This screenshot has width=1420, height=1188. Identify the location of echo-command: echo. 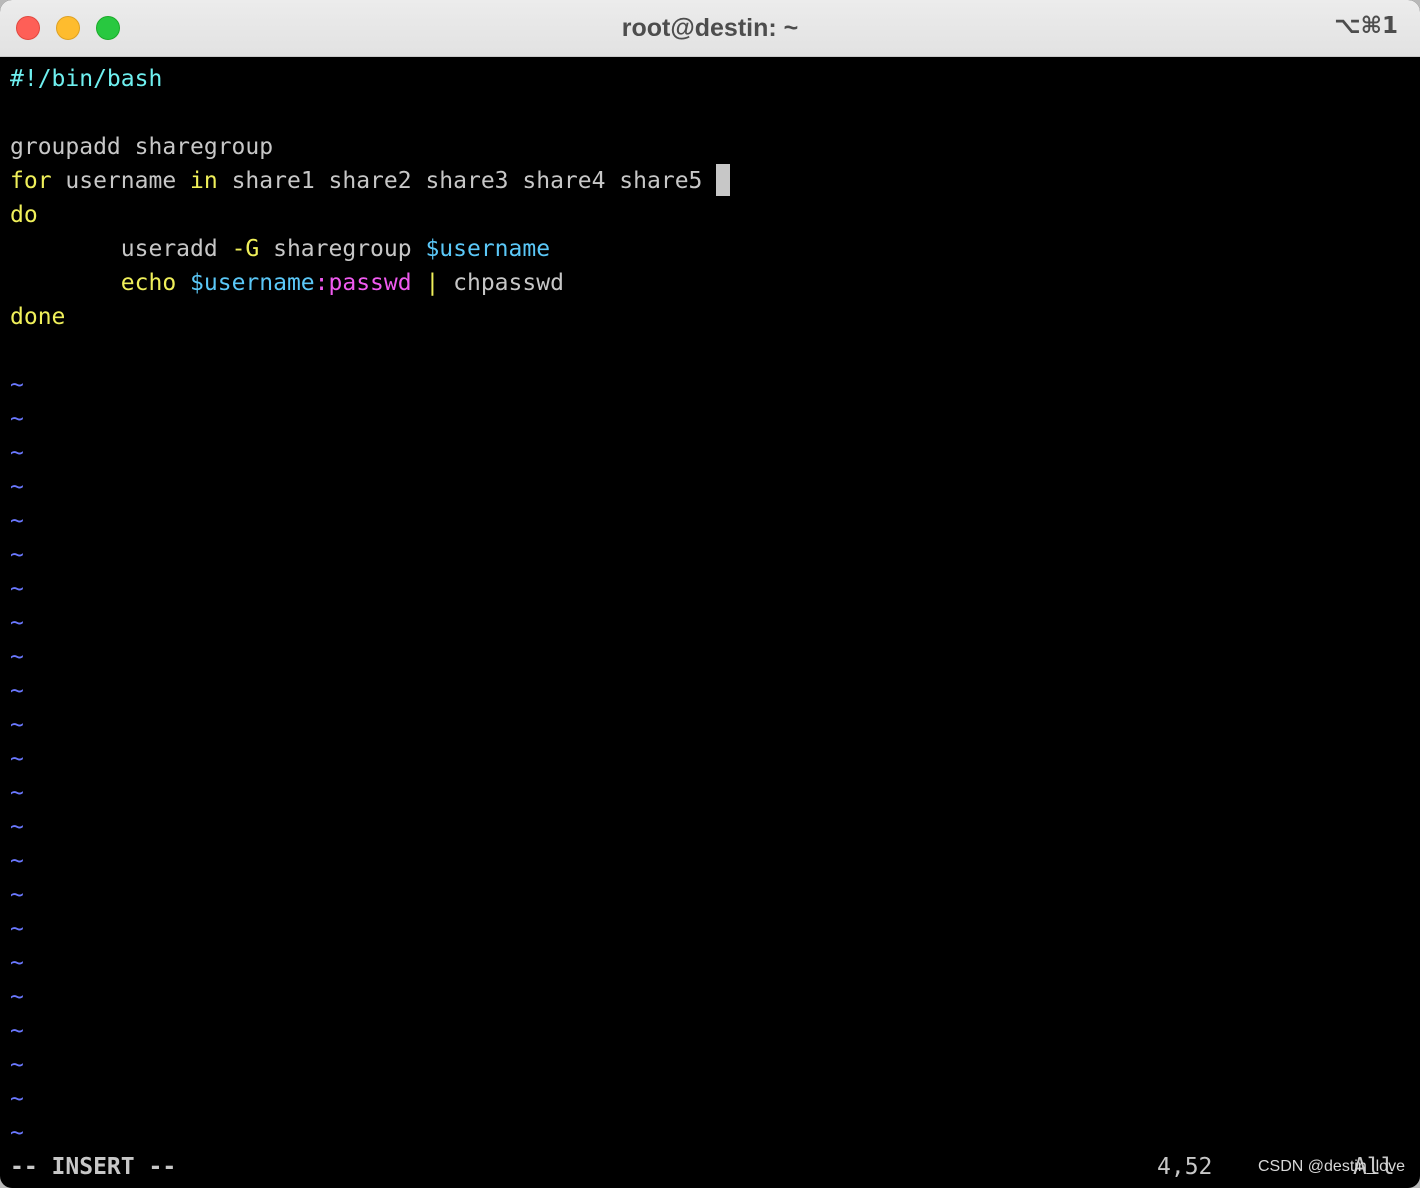
(148, 283).